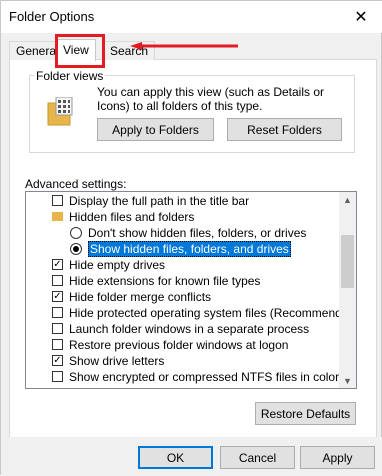 This screenshot has height=476, width=382. Describe the element at coordinates (305, 413) in the screenshot. I see `restore-defaults-button: Restore Defaults` at that location.